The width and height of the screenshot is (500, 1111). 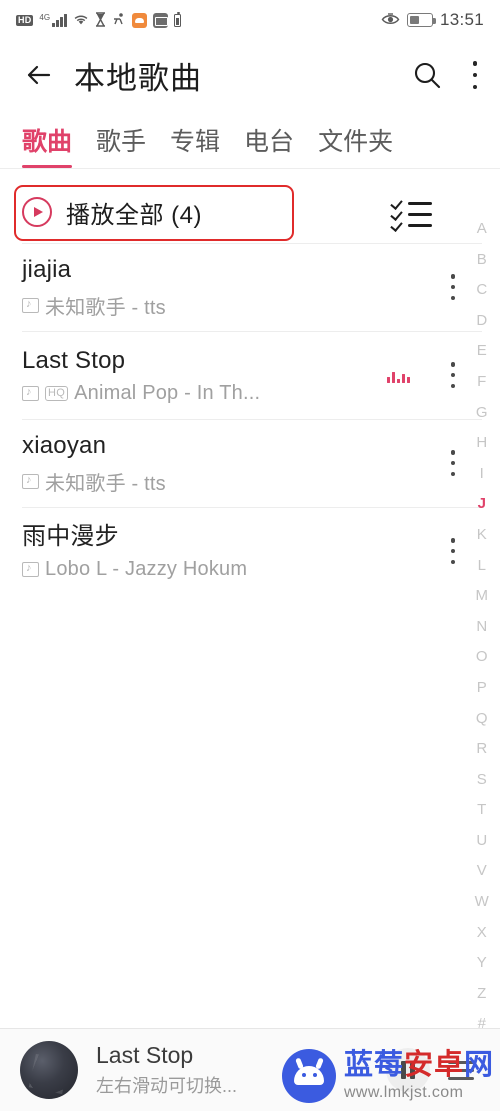 I want to click on watermark-logo-icon, so click(x=308, y=1076).